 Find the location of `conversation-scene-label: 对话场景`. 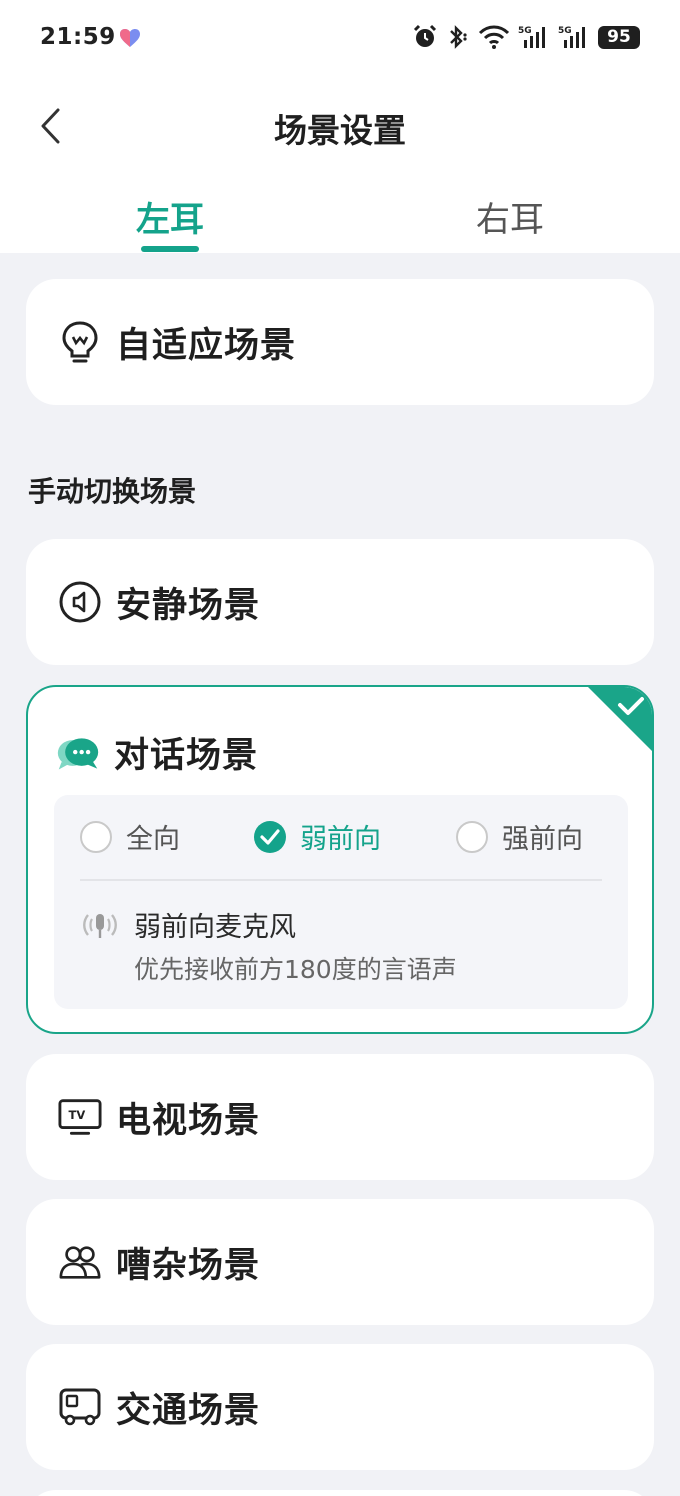

conversation-scene-label: 对话场景 is located at coordinates (186, 756).